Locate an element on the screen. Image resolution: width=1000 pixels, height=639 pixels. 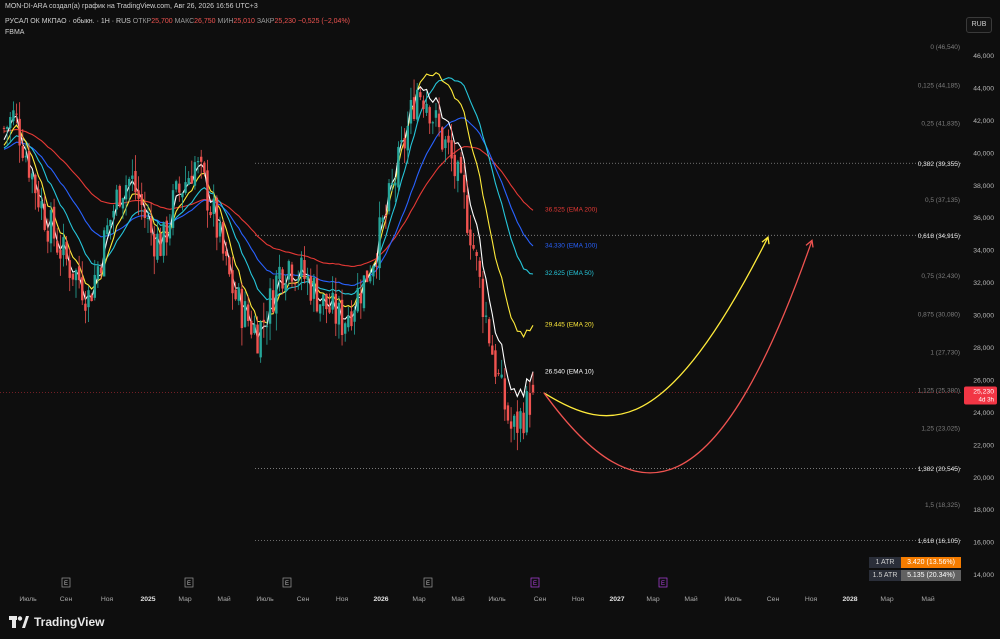
atr-row-1: 1 ATR 3.420 (13.56%) is located at coordinates (915, 562).